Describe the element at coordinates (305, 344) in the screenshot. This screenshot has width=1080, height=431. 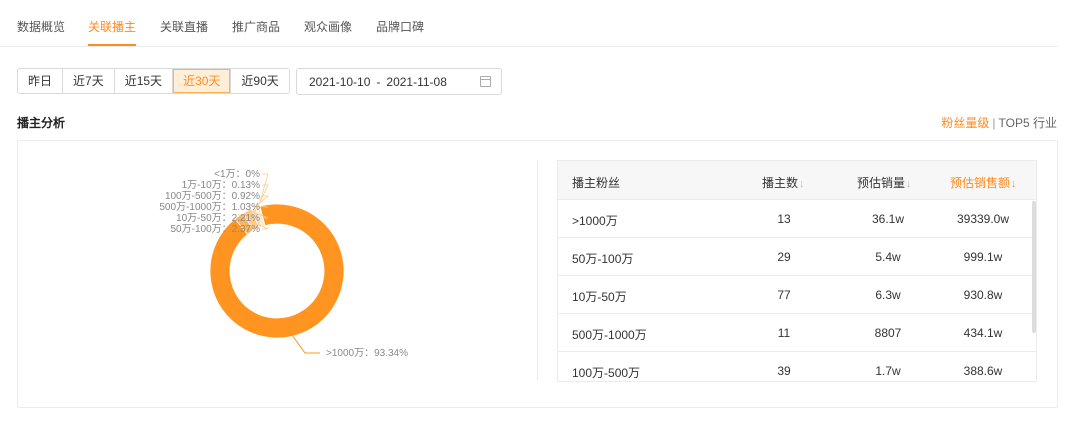
I see `leader-line` at that location.